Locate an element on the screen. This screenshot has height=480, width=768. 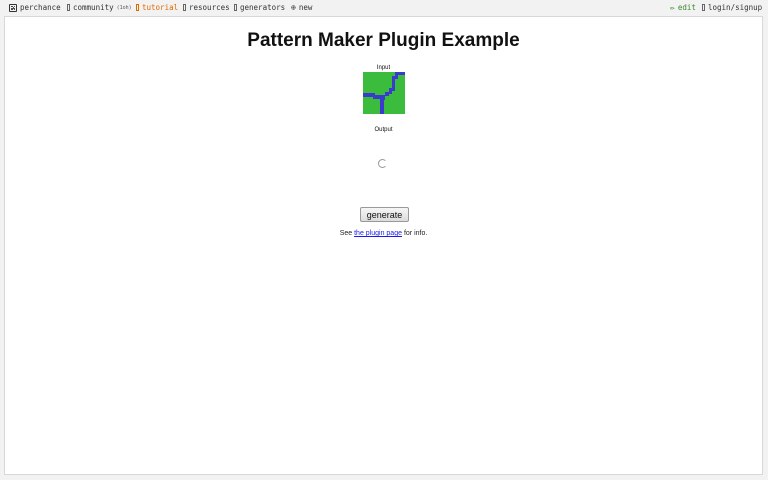
loading-spinner-icon is located at coordinates (382, 163).